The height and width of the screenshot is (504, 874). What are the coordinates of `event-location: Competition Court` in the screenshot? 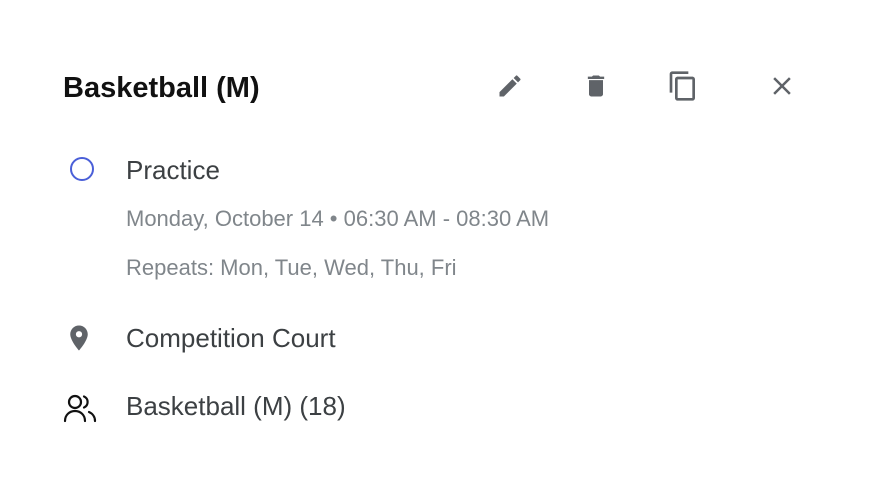 It's located at (231, 338).